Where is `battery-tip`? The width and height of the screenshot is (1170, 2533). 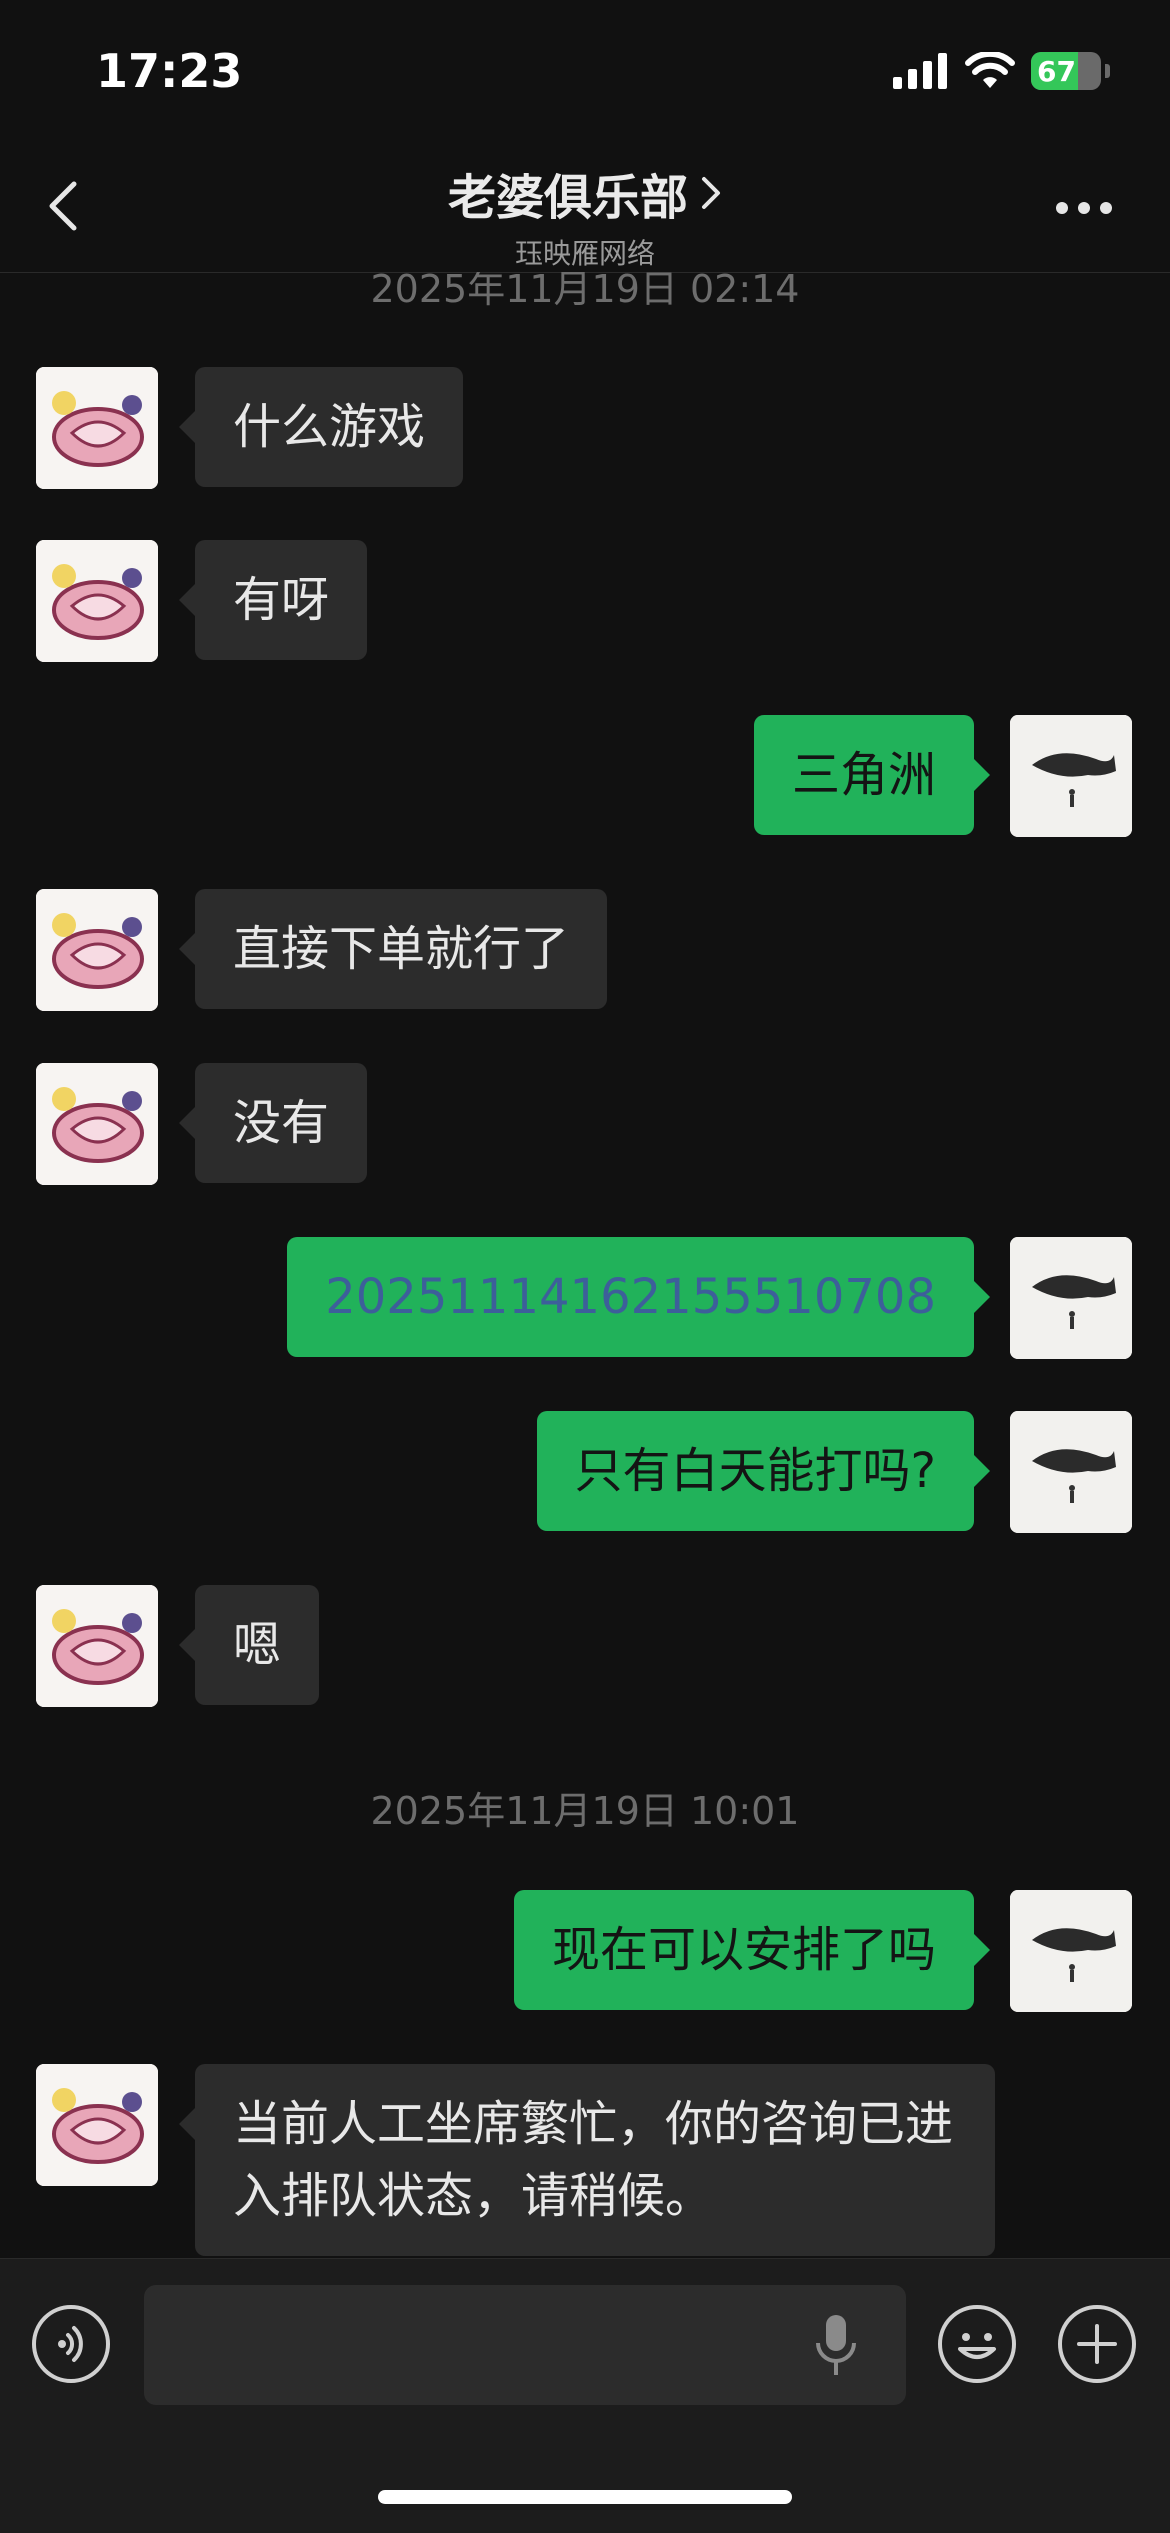 battery-tip is located at coordinates (1107, 71).